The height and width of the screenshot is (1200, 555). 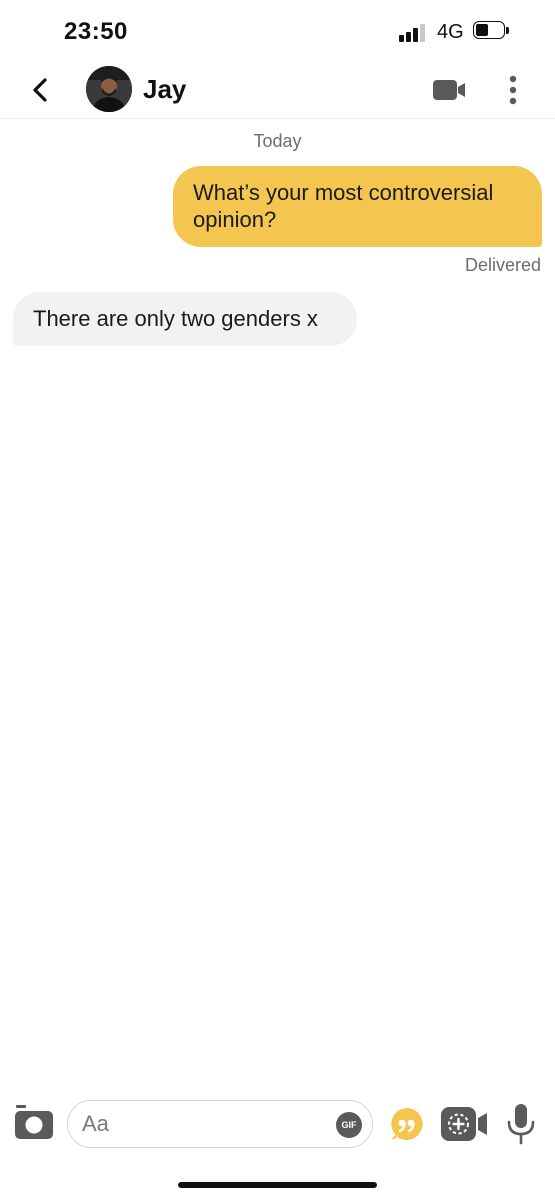 I want to click on gif-button: GIF, so click(x=349, y=1125).